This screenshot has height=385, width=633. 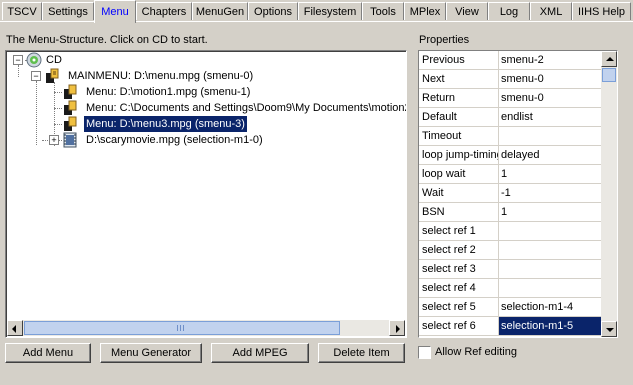 I want to click on cd-icon, so click(x=34, y=60).